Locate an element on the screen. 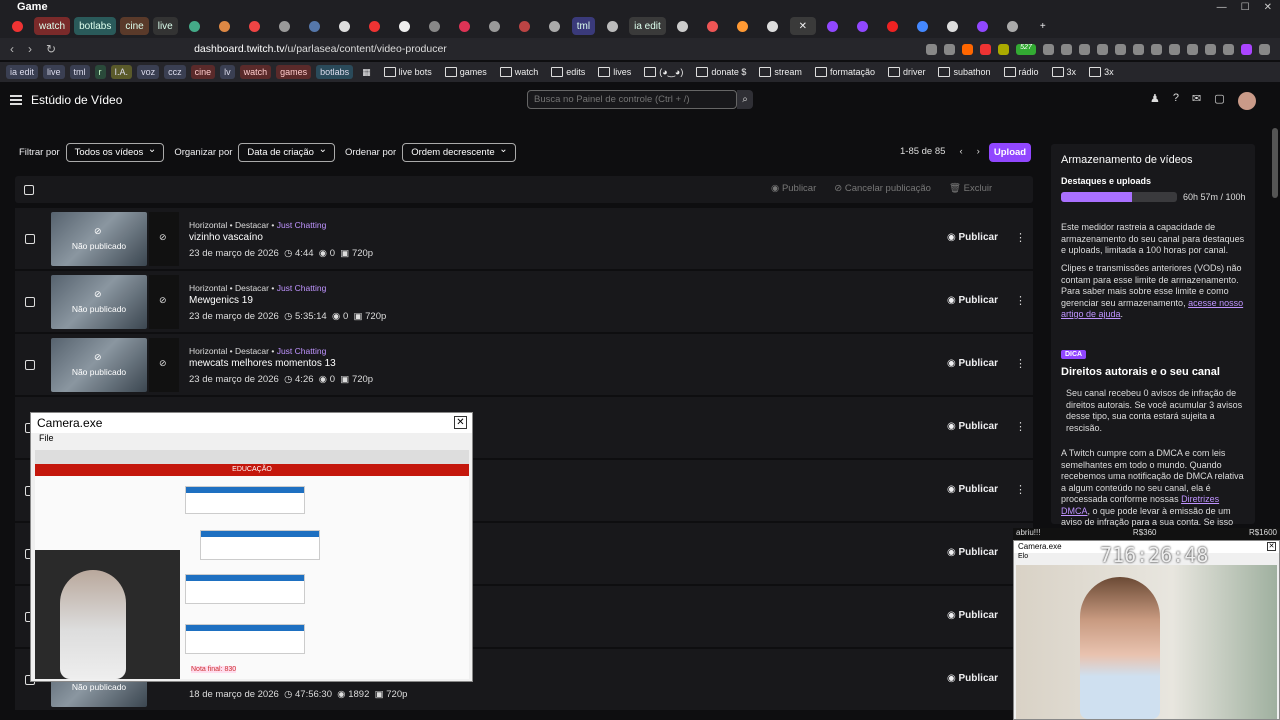 This screenshot has width=1280, height=720. close-tab-icon: ✕ is located at coordinates (802, 26).